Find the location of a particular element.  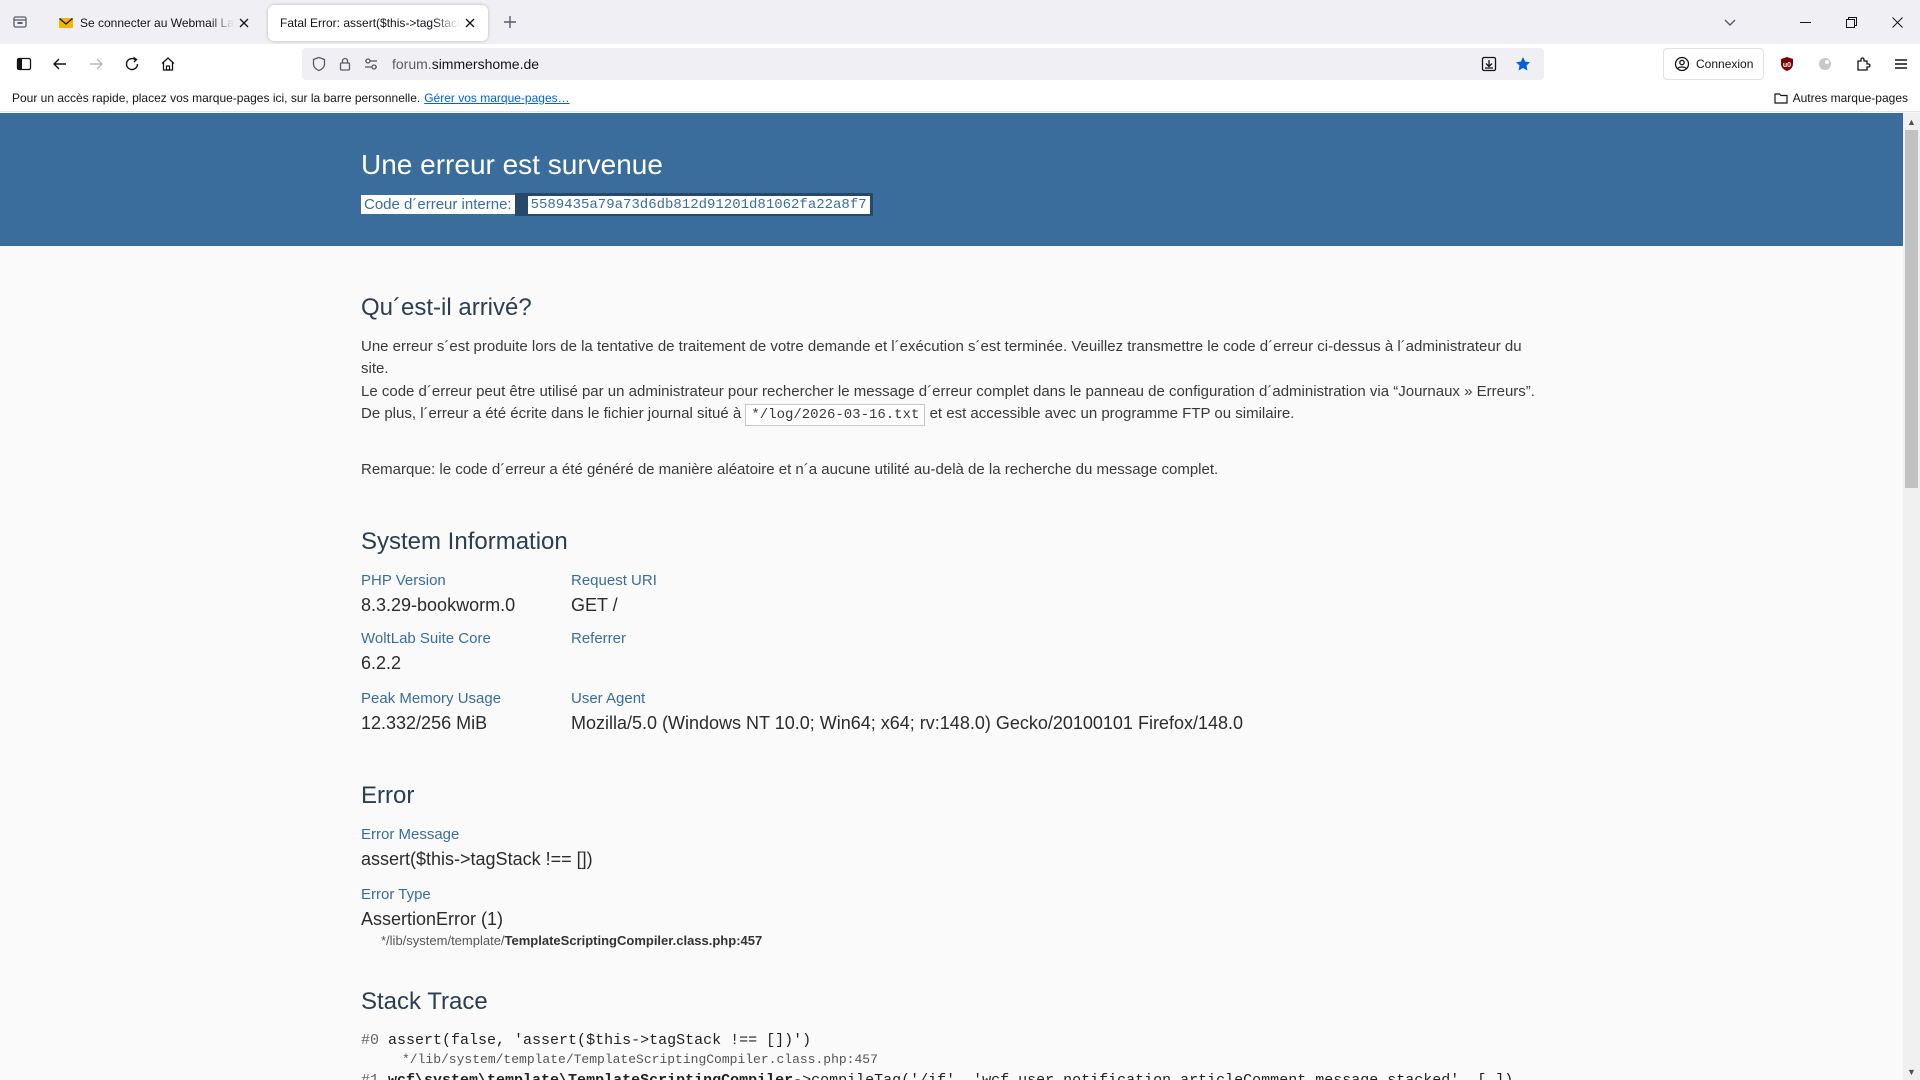

permissions-icon is located at coordinates (371, 64).